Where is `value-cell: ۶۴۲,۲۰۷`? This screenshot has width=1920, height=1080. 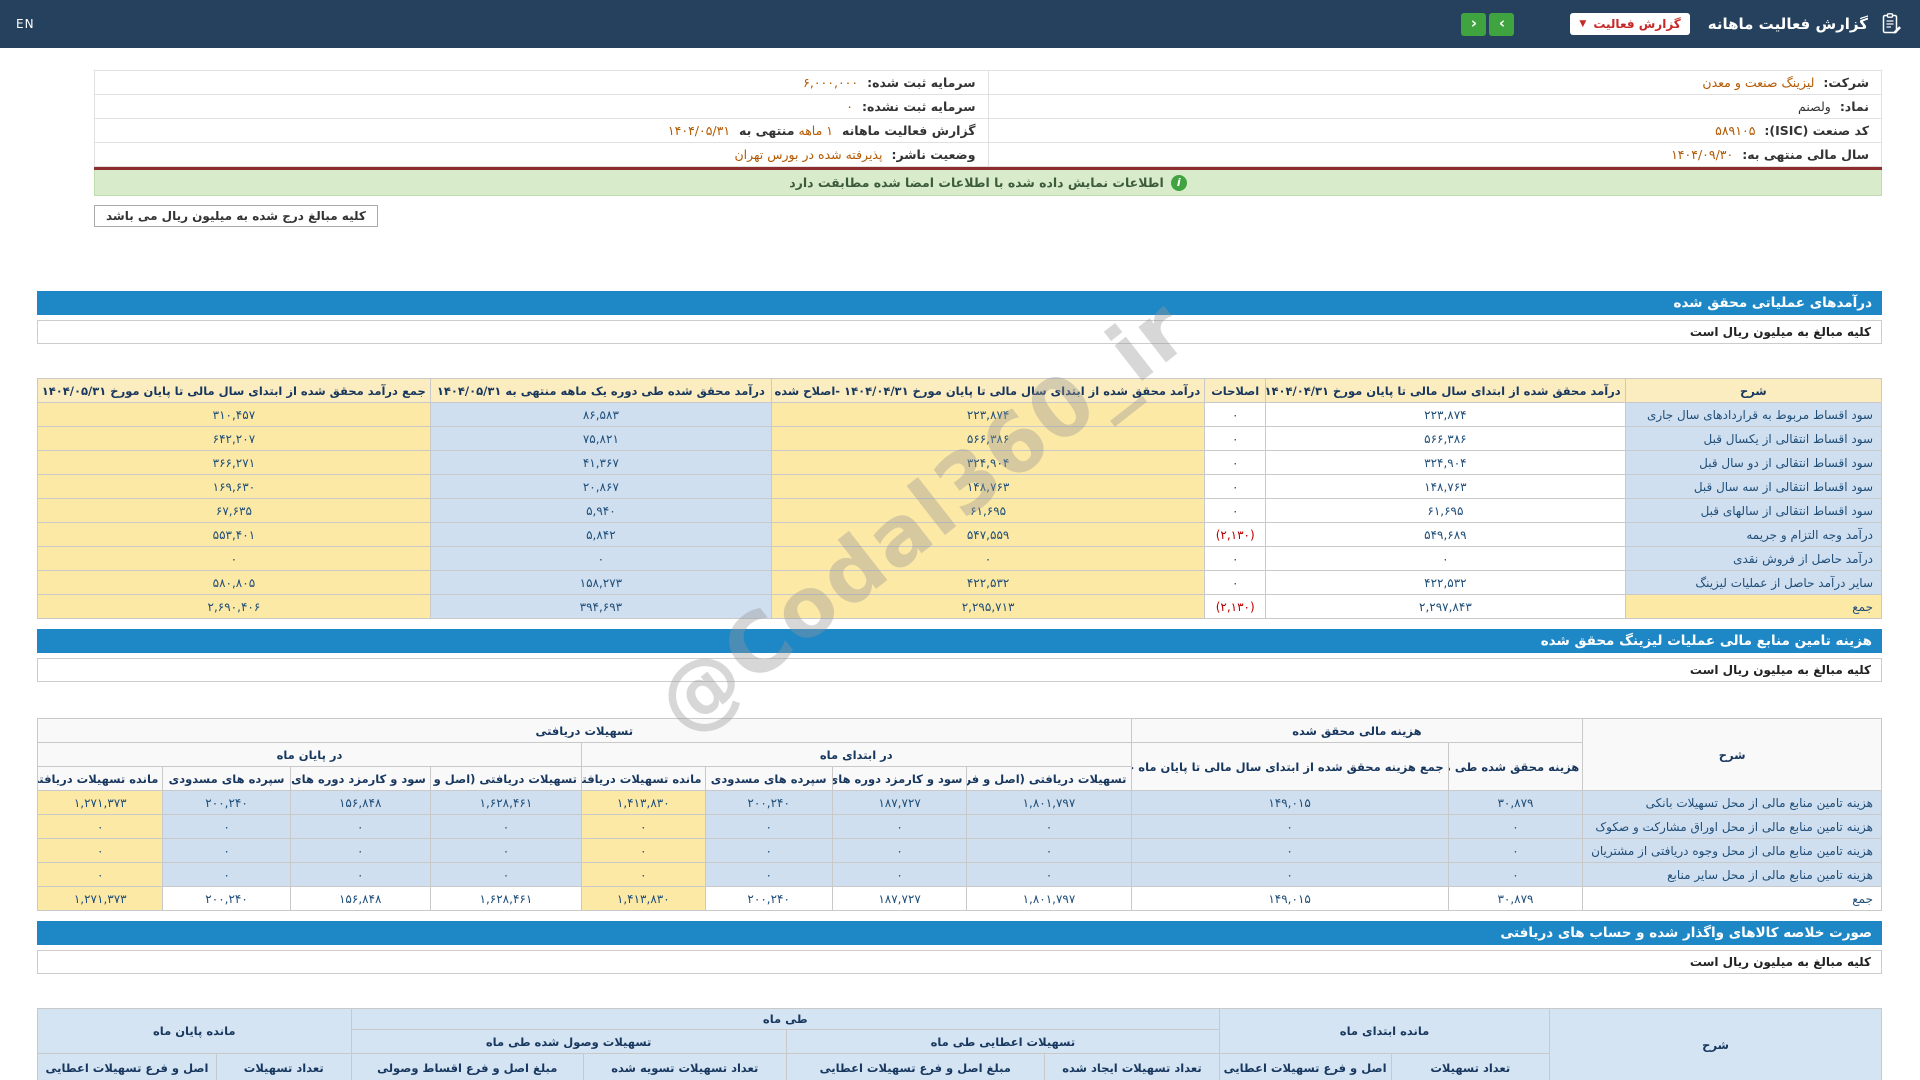
value-cell: ۶۴۲,۲۰۷ is located at coordinates (234, 438).